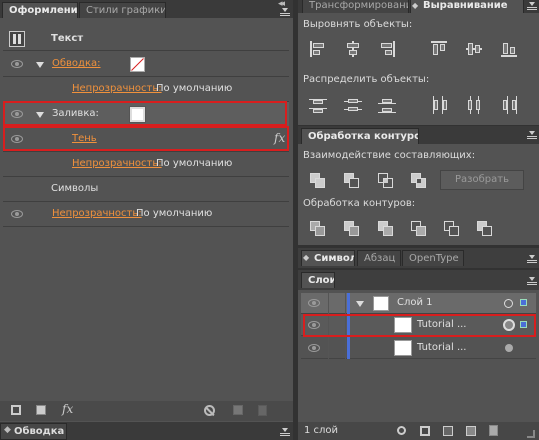 The image size is (539, 440). What do you see at coordinates (439, 49) in the screenshot?
I see `align-top-icon` at bounding box center [439, 49].